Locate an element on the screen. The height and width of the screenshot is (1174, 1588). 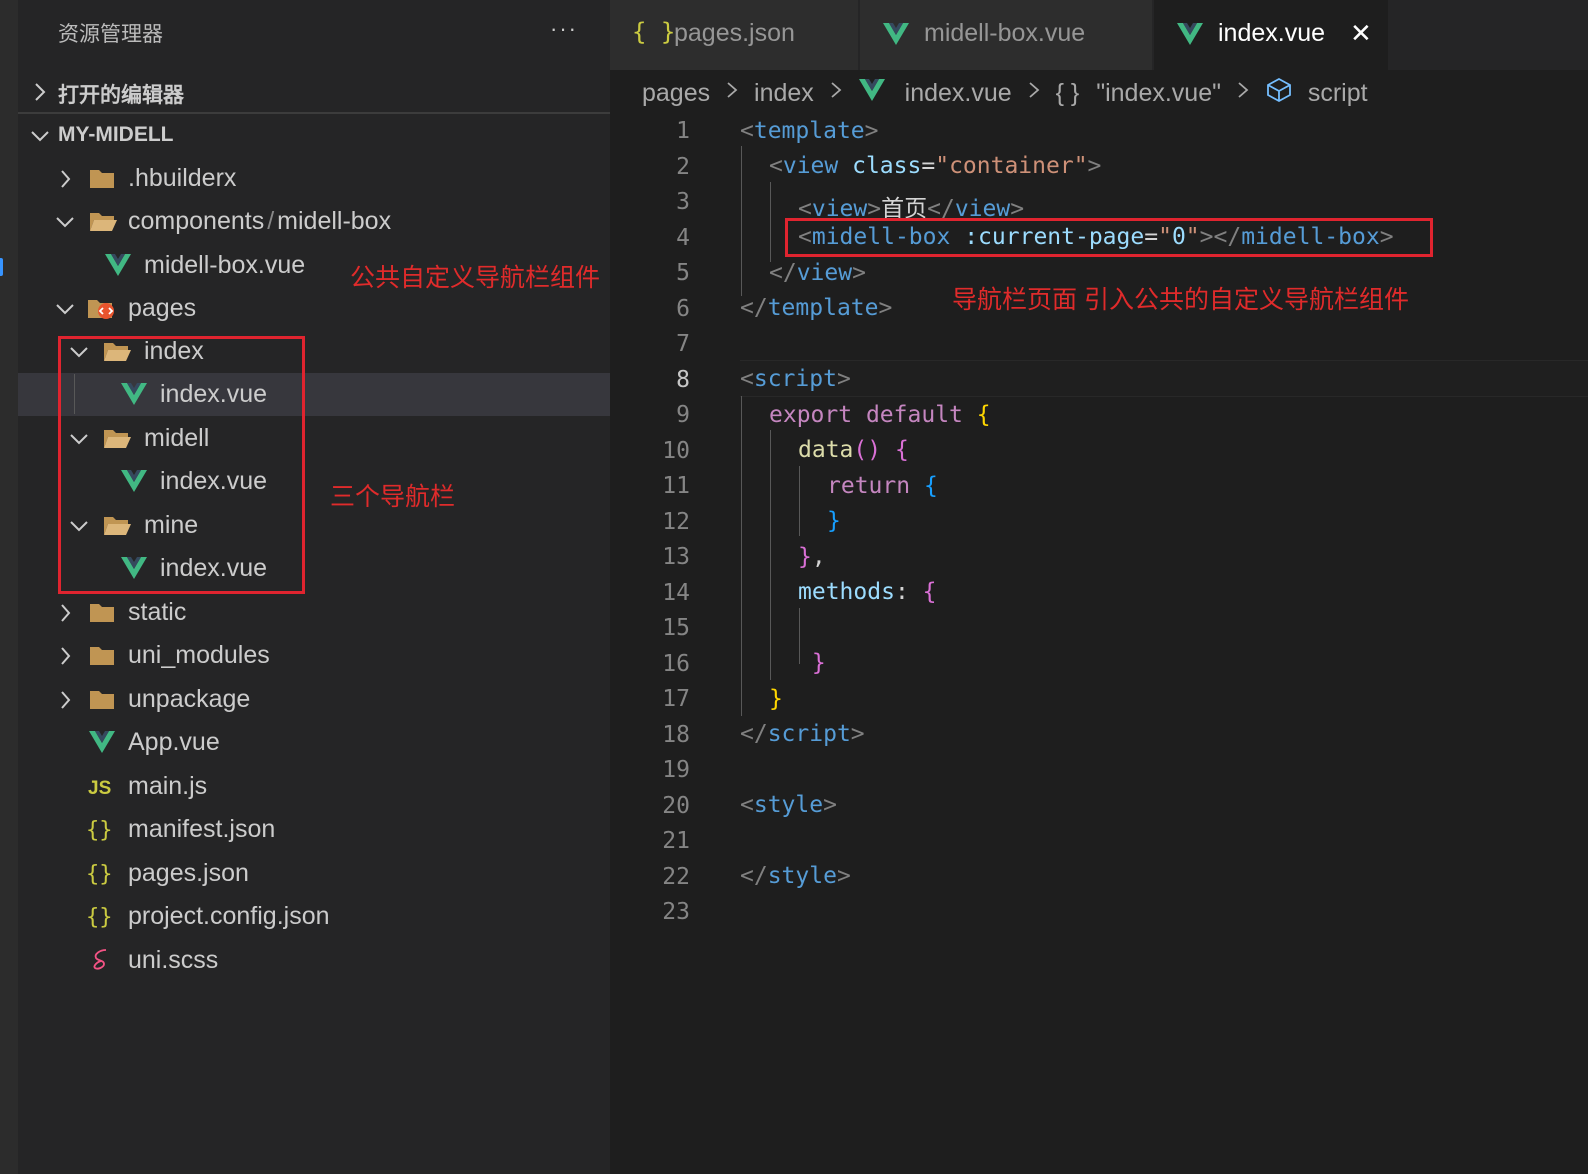
tab-midell-box-vue: midell-box.vue is located at coordinates (1006, 35).